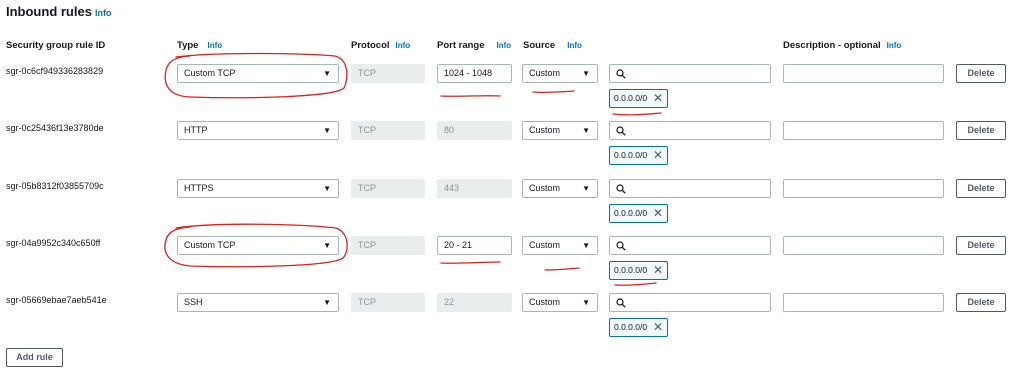 The width and height of the screenshot is (1022, 373). What do you see at coordinates (894, 45) in the screenshot?
I see `description-info-link: Info` at bounding box center [894, 45].